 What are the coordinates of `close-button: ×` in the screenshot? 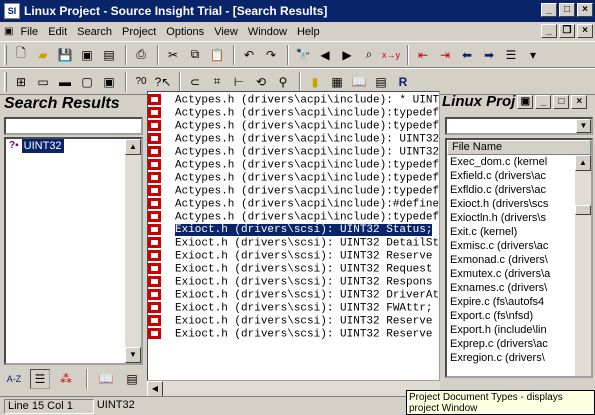 It's located at (585, 10).